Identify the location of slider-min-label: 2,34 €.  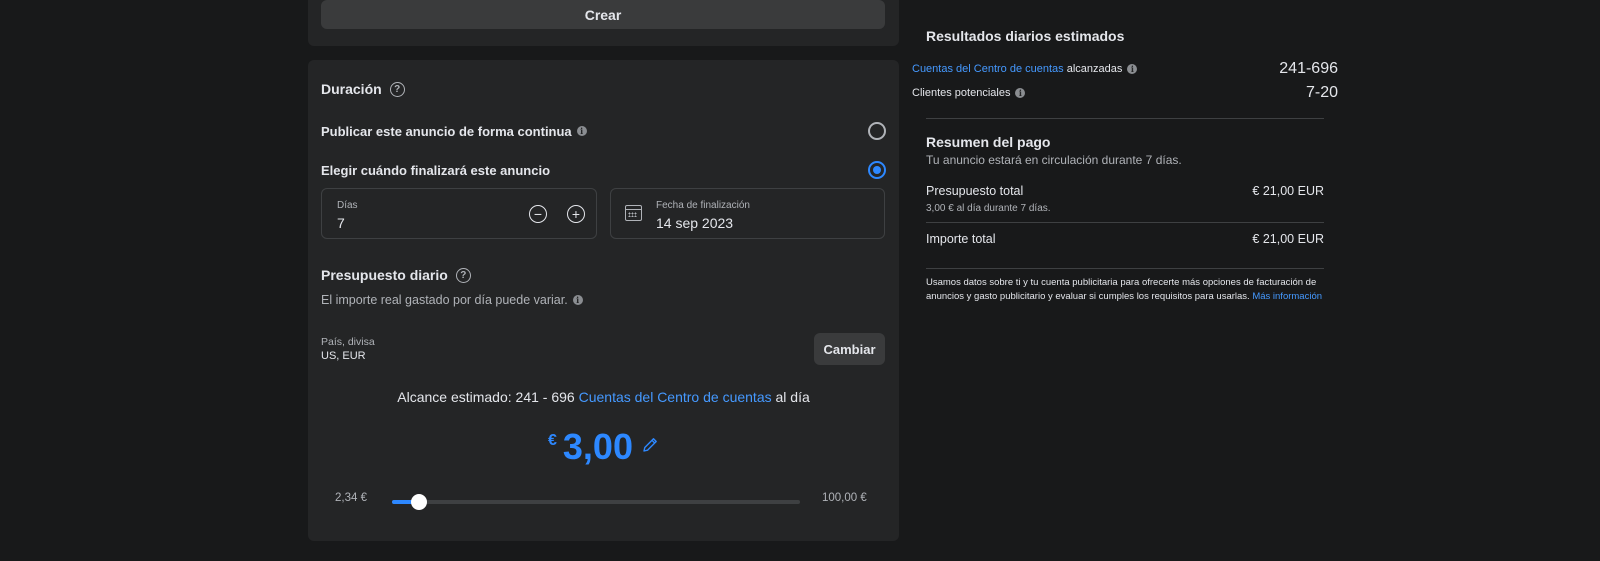
(351, 498).